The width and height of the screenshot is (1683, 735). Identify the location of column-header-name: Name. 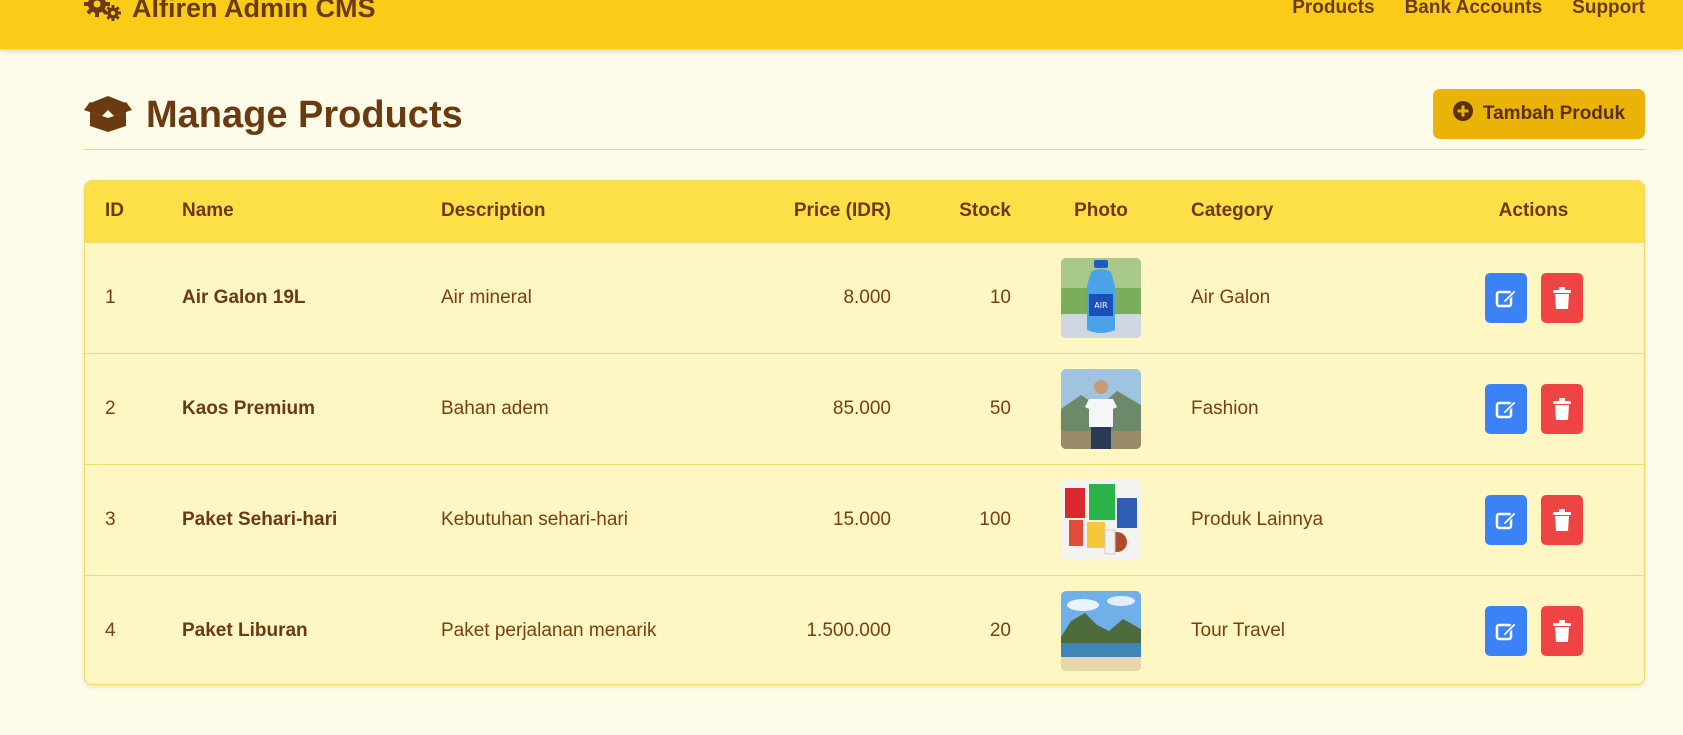
(291, 211).